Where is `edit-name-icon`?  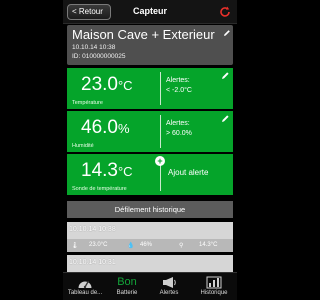
edit-name-icon is located at coordinates (227, 33).